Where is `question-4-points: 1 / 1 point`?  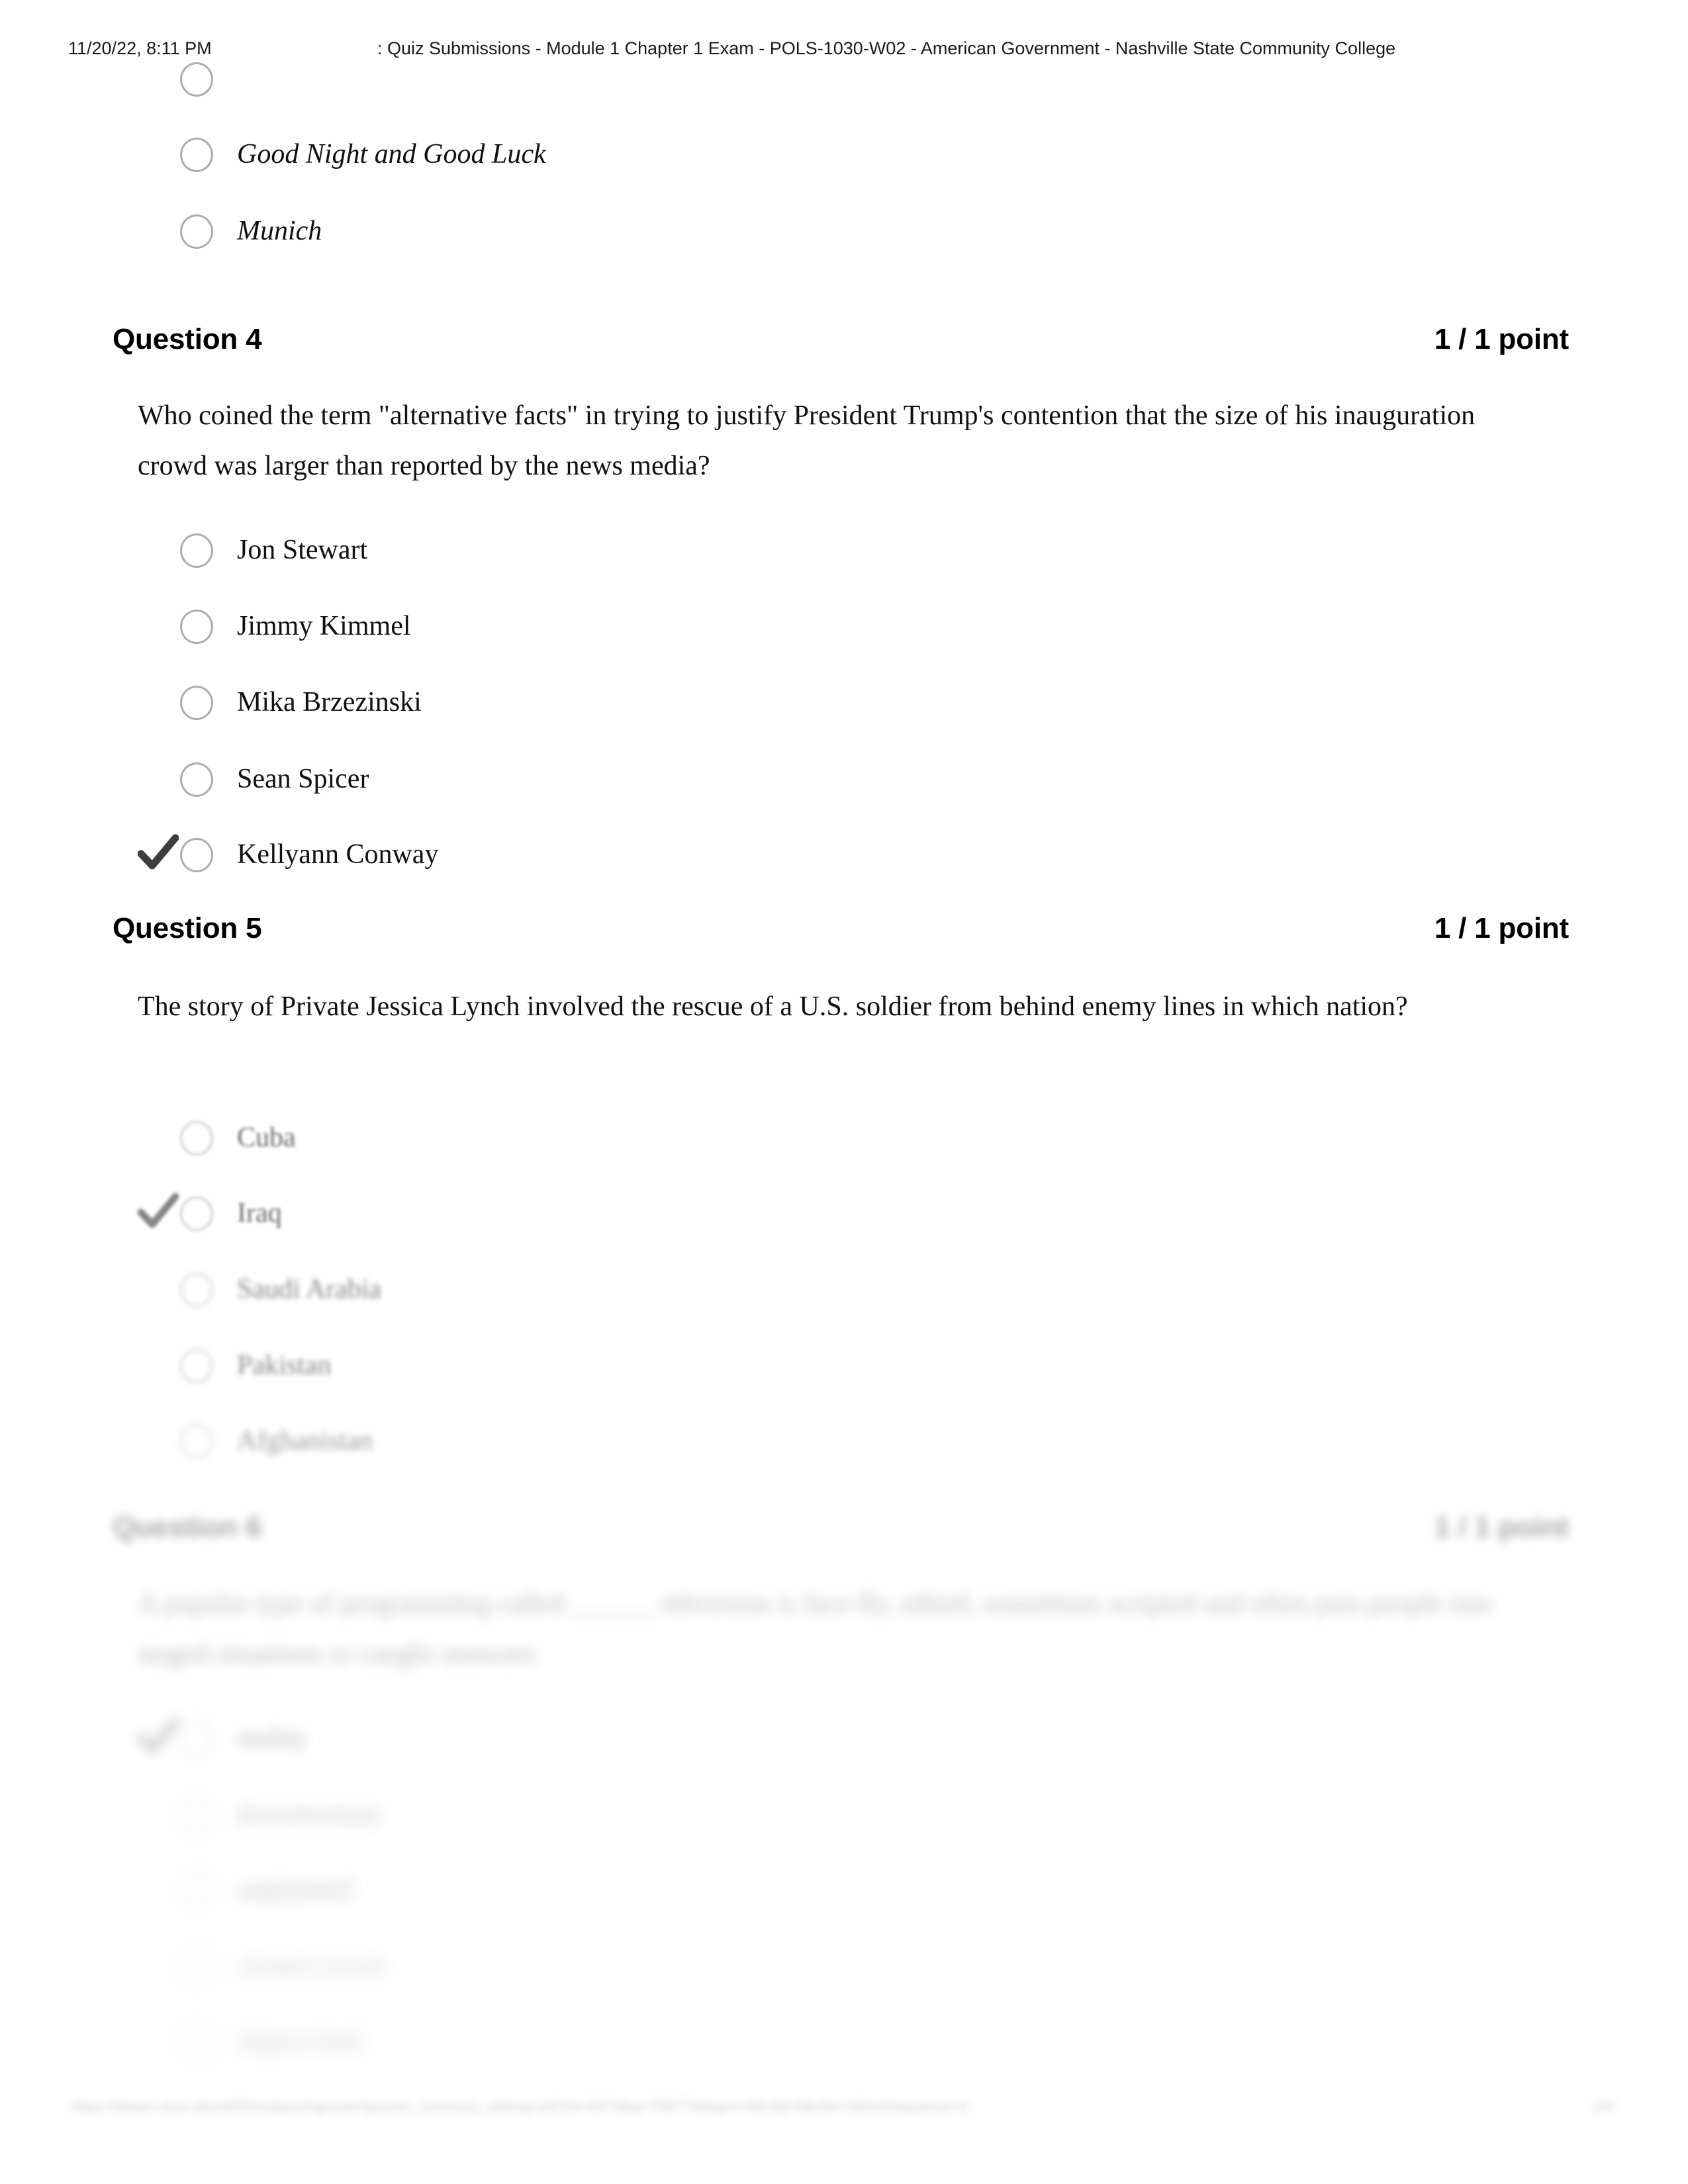
question-4-points: 1 / 1 point is located at coordinates (1501, 339).